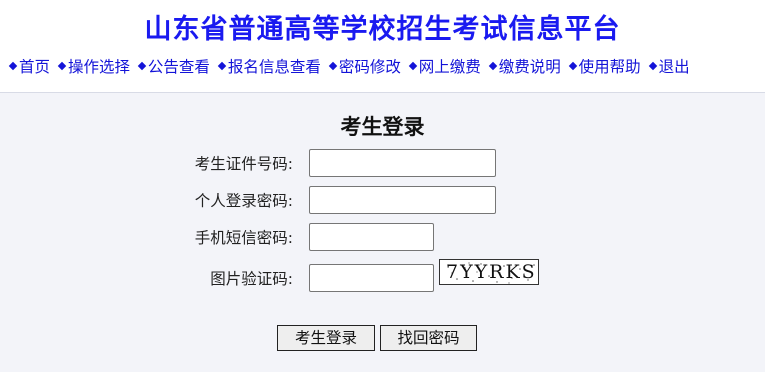  Describe the element at coordinates (444, 67) in the screenshot. I see `nav-item-online-payment: 网上缴费` at that location.